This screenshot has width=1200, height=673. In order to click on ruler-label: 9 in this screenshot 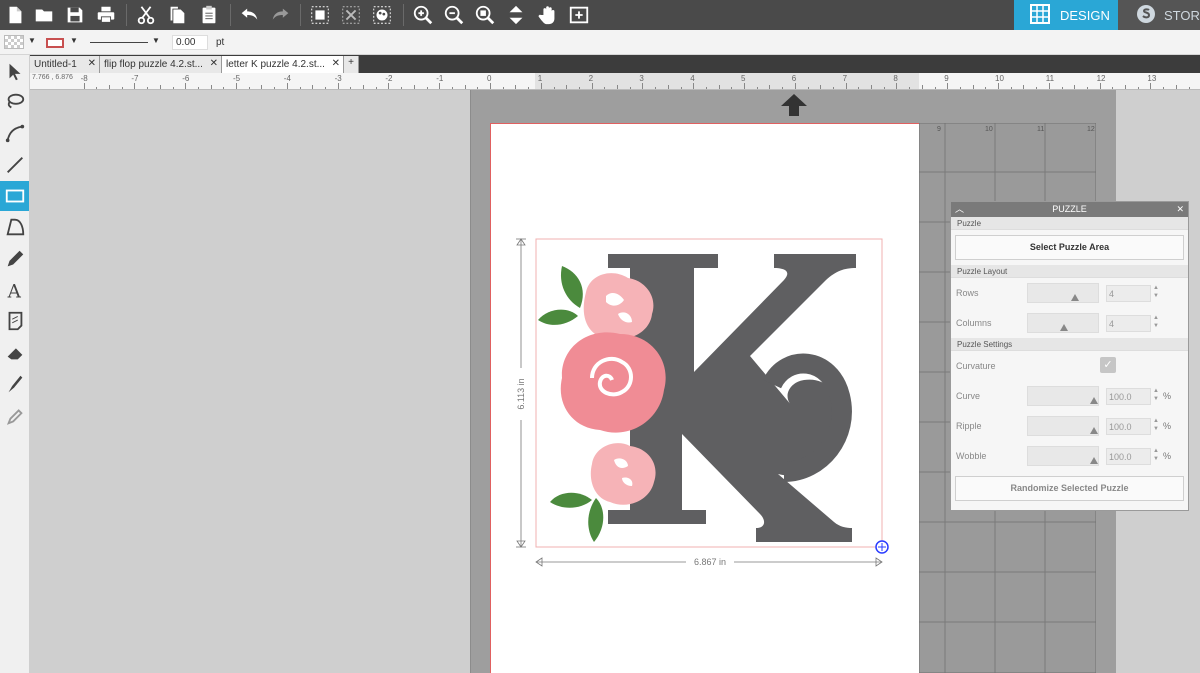, I will do `click(946, 78)`.